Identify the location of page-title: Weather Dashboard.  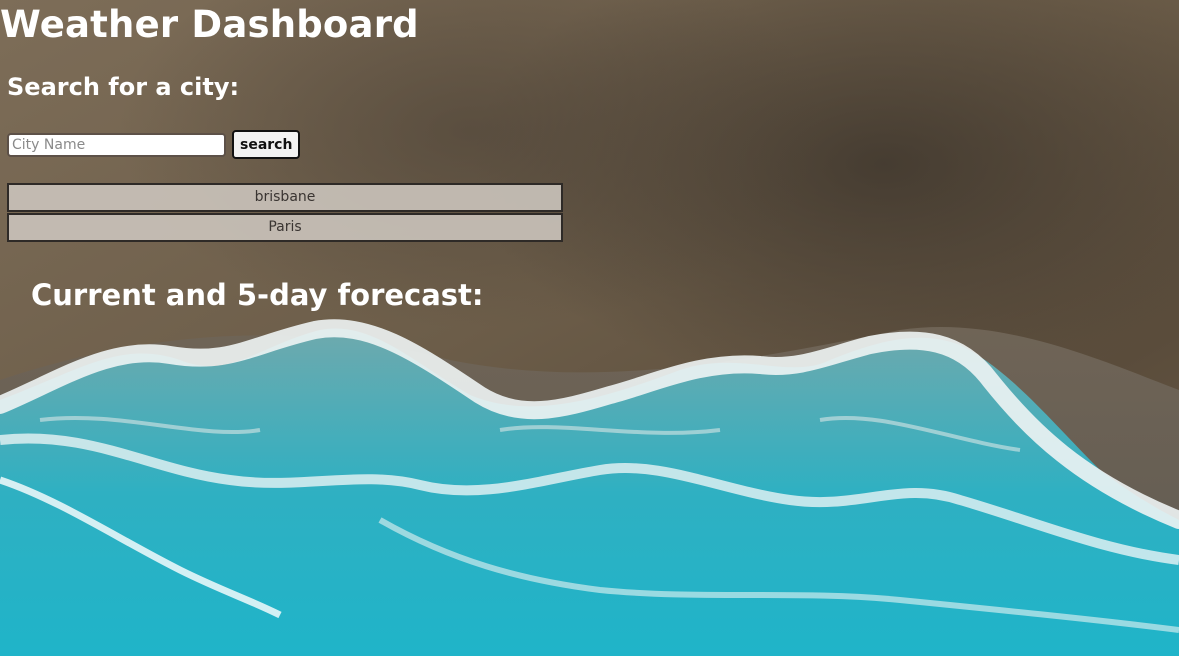
(209, 24).